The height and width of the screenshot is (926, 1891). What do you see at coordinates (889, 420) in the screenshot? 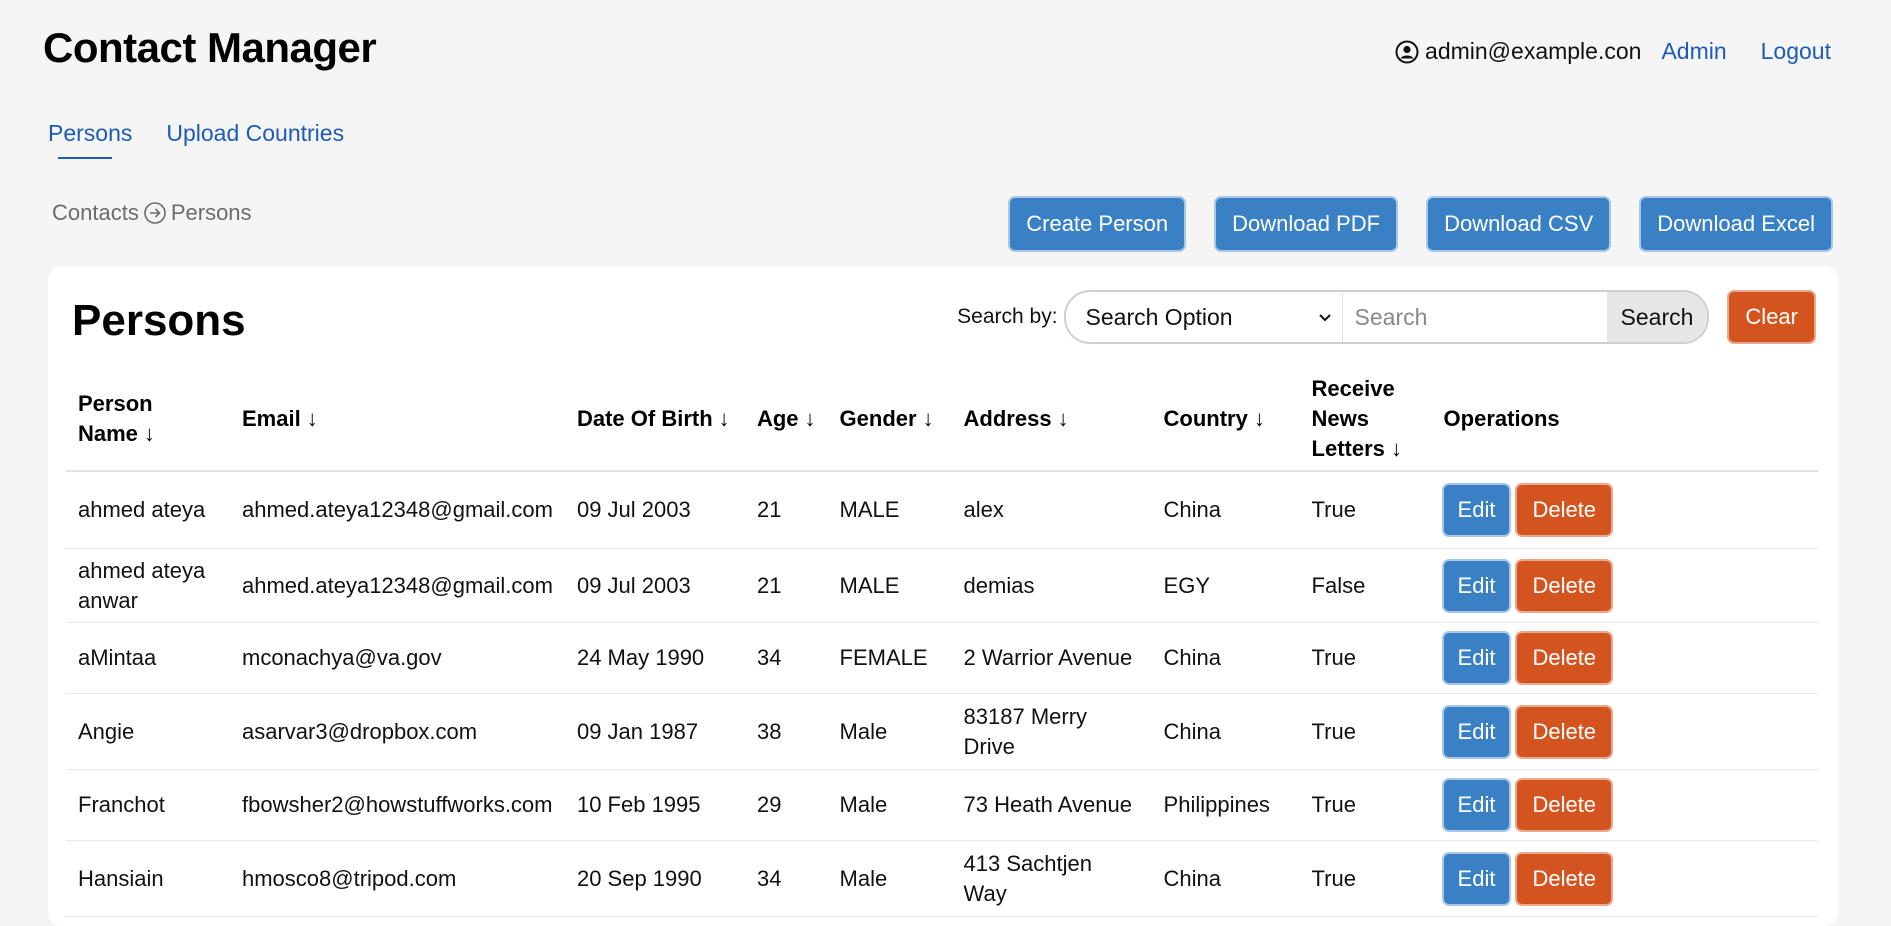
I see `column-header-gender: Gender ↓` at bounding box center [889, 420].